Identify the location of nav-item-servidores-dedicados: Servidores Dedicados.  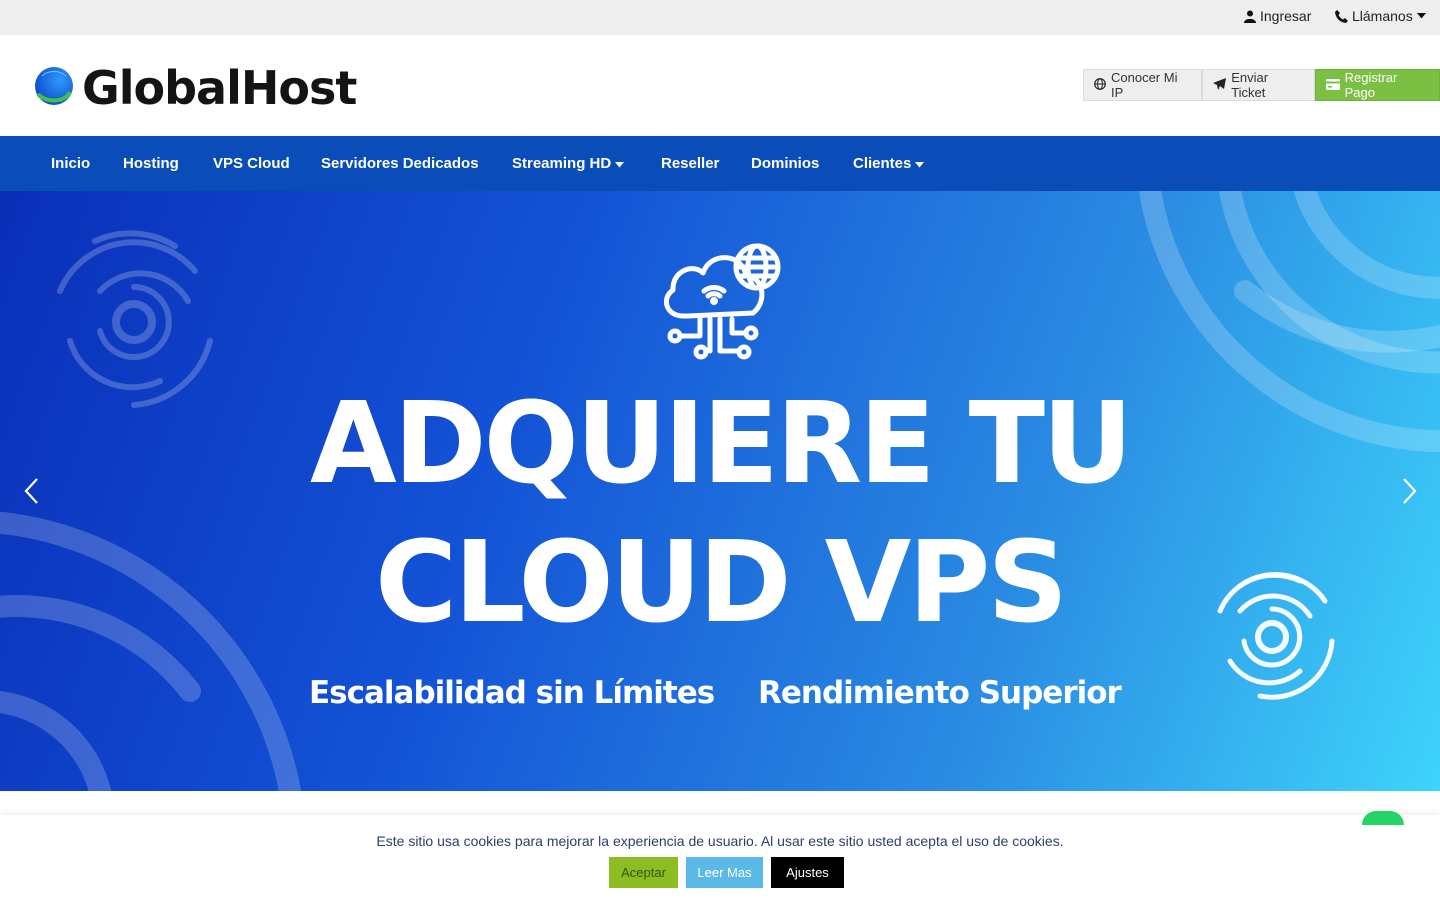
(400, 163).